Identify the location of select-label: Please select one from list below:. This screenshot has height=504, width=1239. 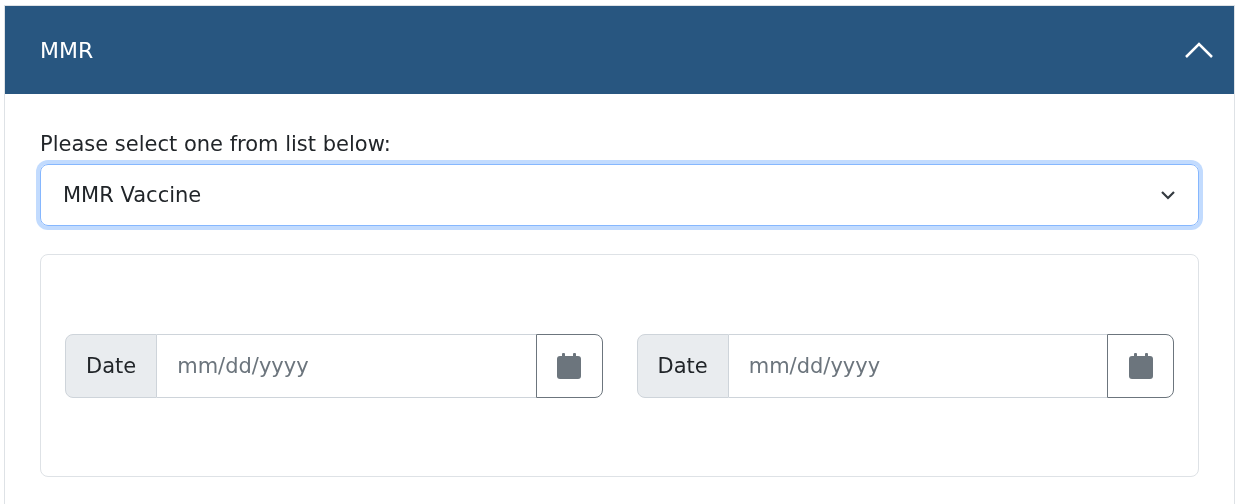
(216, 144).